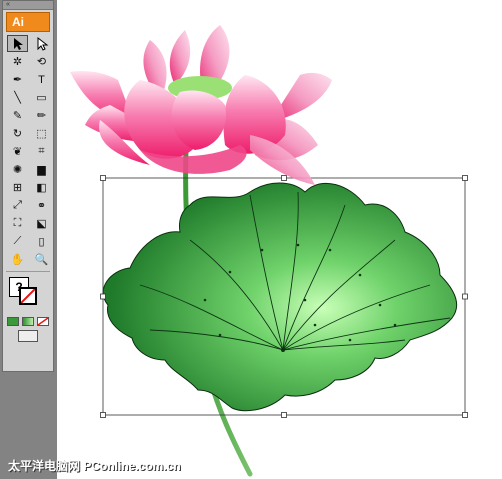  What do you see at coordinates (30, 151) in the screenshot?
I see `tool-grid: ✲ ⟲ ✒ T ╲ ▭ ✎ ✏ ↻ ⬚ ❦ ⌗ ✺ ▆ ⊞ ◧ ⤢ ⚭ ⛶ ⬕ ⟋ ▯ ✋ 🔍` at bounding box center [30, 151].